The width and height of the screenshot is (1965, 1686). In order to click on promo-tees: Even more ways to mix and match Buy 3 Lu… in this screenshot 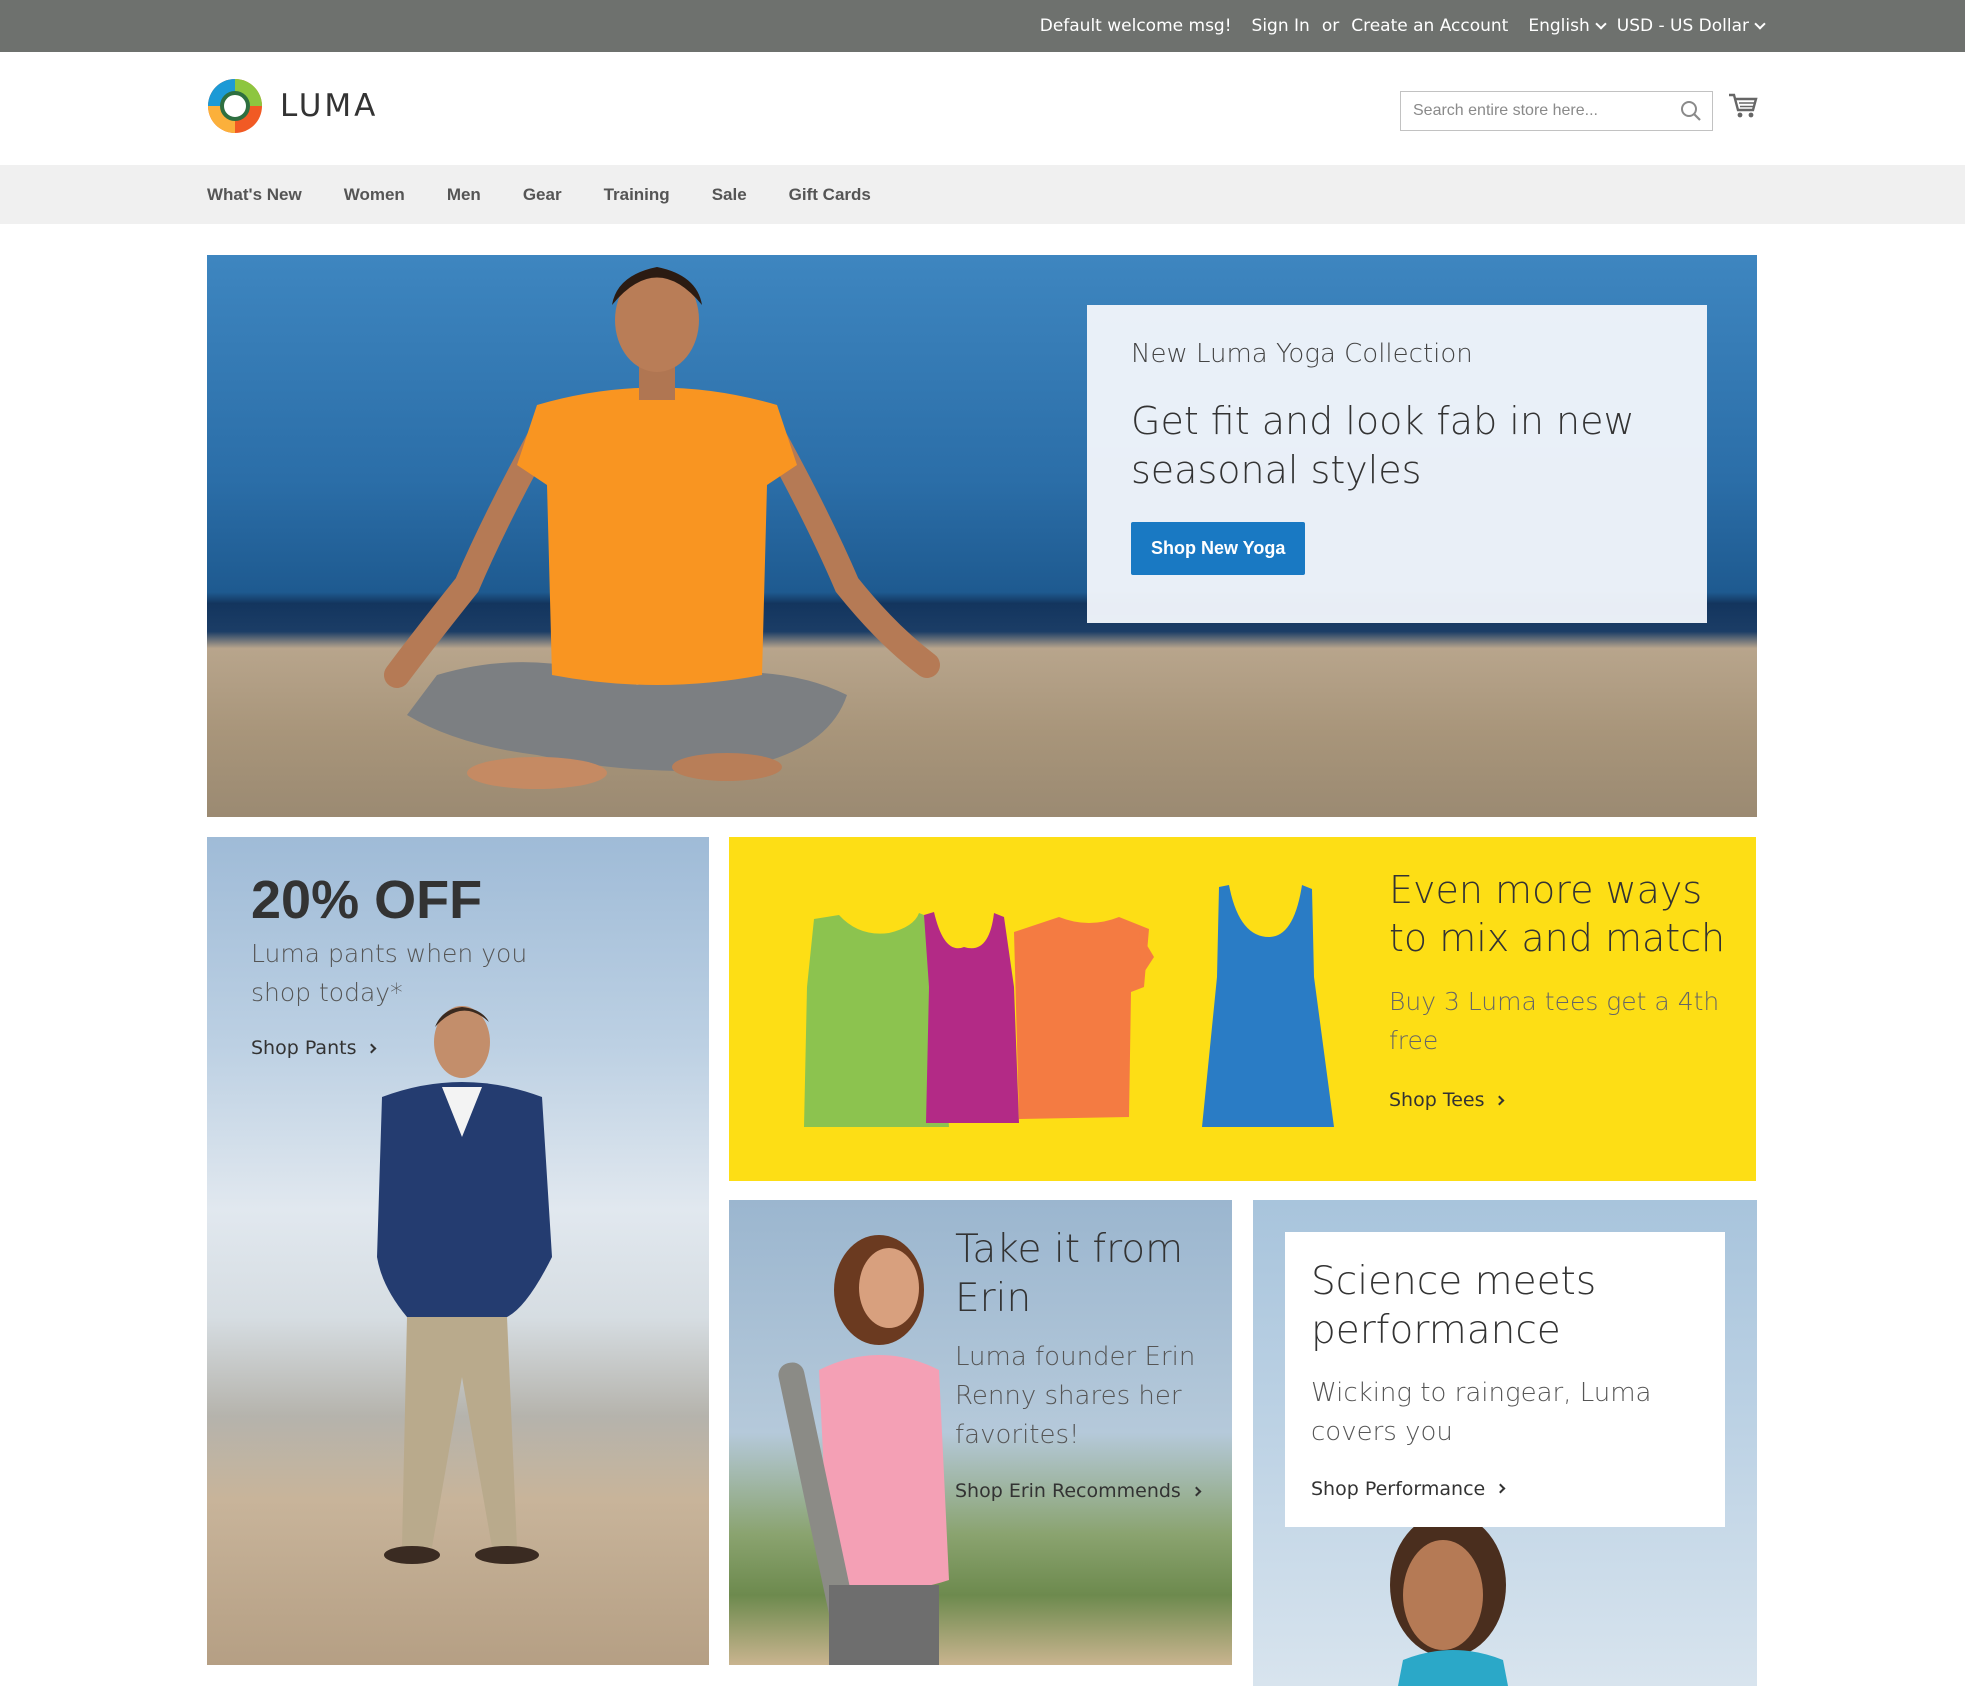, I will do `click(1242, 1009)`.